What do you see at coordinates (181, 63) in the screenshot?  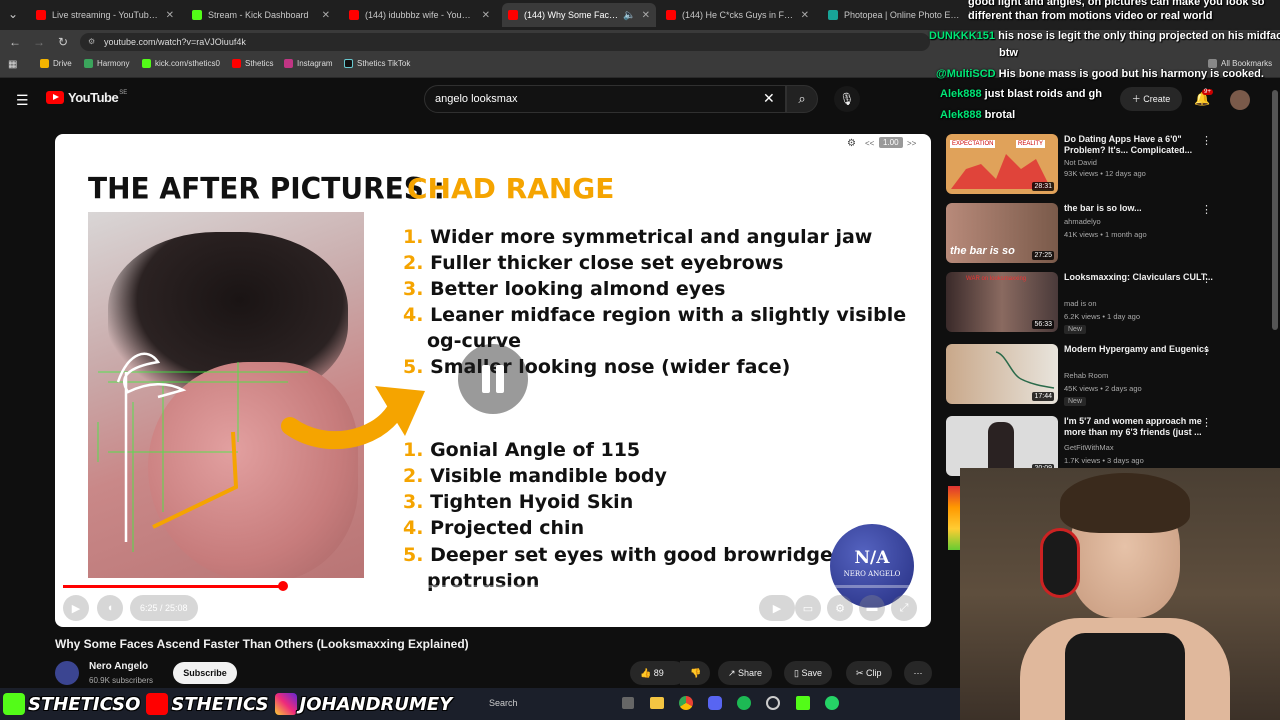 I see `bookmark-kick: kick.com/sthetics0` at bounding box center [181, 63].